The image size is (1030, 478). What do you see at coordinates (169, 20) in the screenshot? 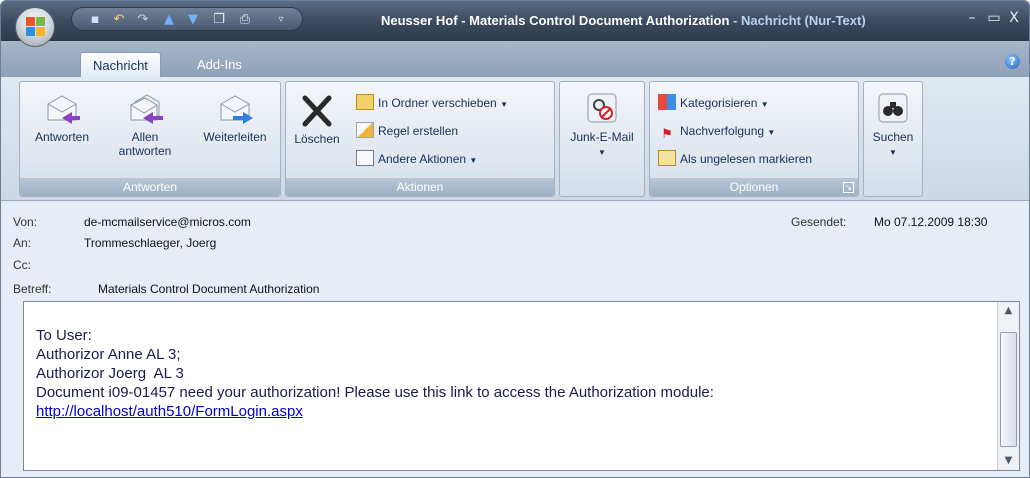
I see `previous-item-icon: ▲` at bounding box center [169, 20].